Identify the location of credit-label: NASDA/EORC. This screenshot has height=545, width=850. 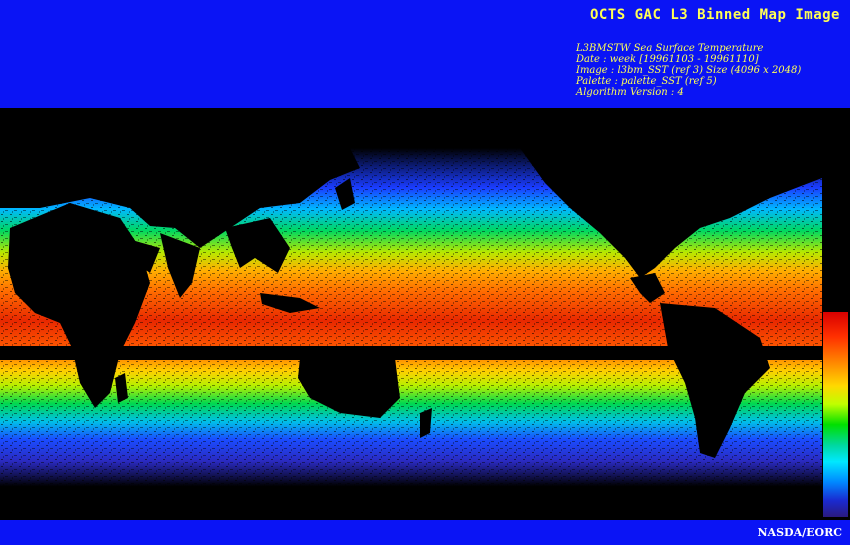
(800, 532).